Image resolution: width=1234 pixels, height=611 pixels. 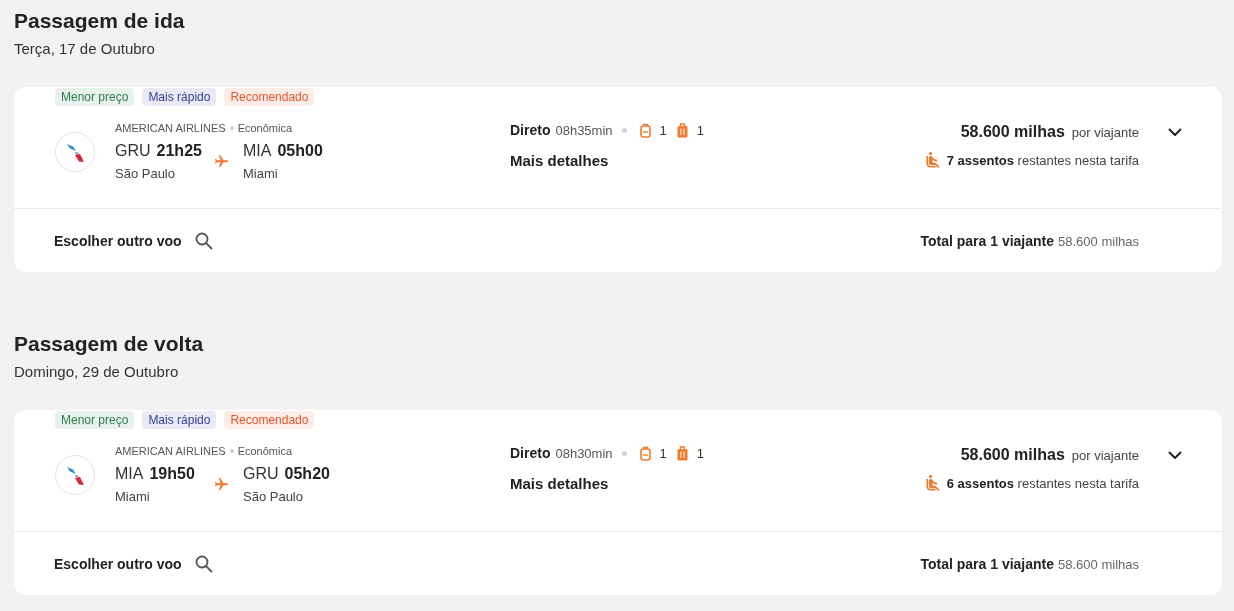 I want to click on seats-remaining: 7 assentos restantes nesta tarifa, so click(x=1042, y=160).